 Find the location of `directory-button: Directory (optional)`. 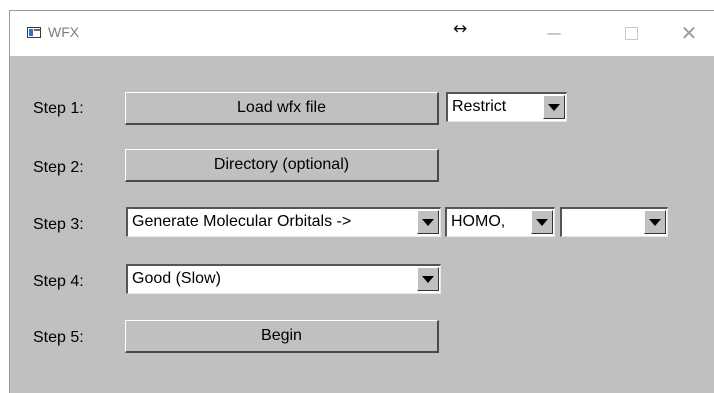

directory-button: Directory (optional) is located at coordinates (282, 165).